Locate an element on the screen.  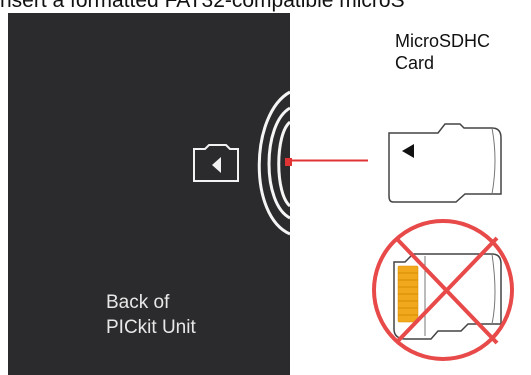
card-label: MicroSDHC Card is located at coordinates (442, 52).